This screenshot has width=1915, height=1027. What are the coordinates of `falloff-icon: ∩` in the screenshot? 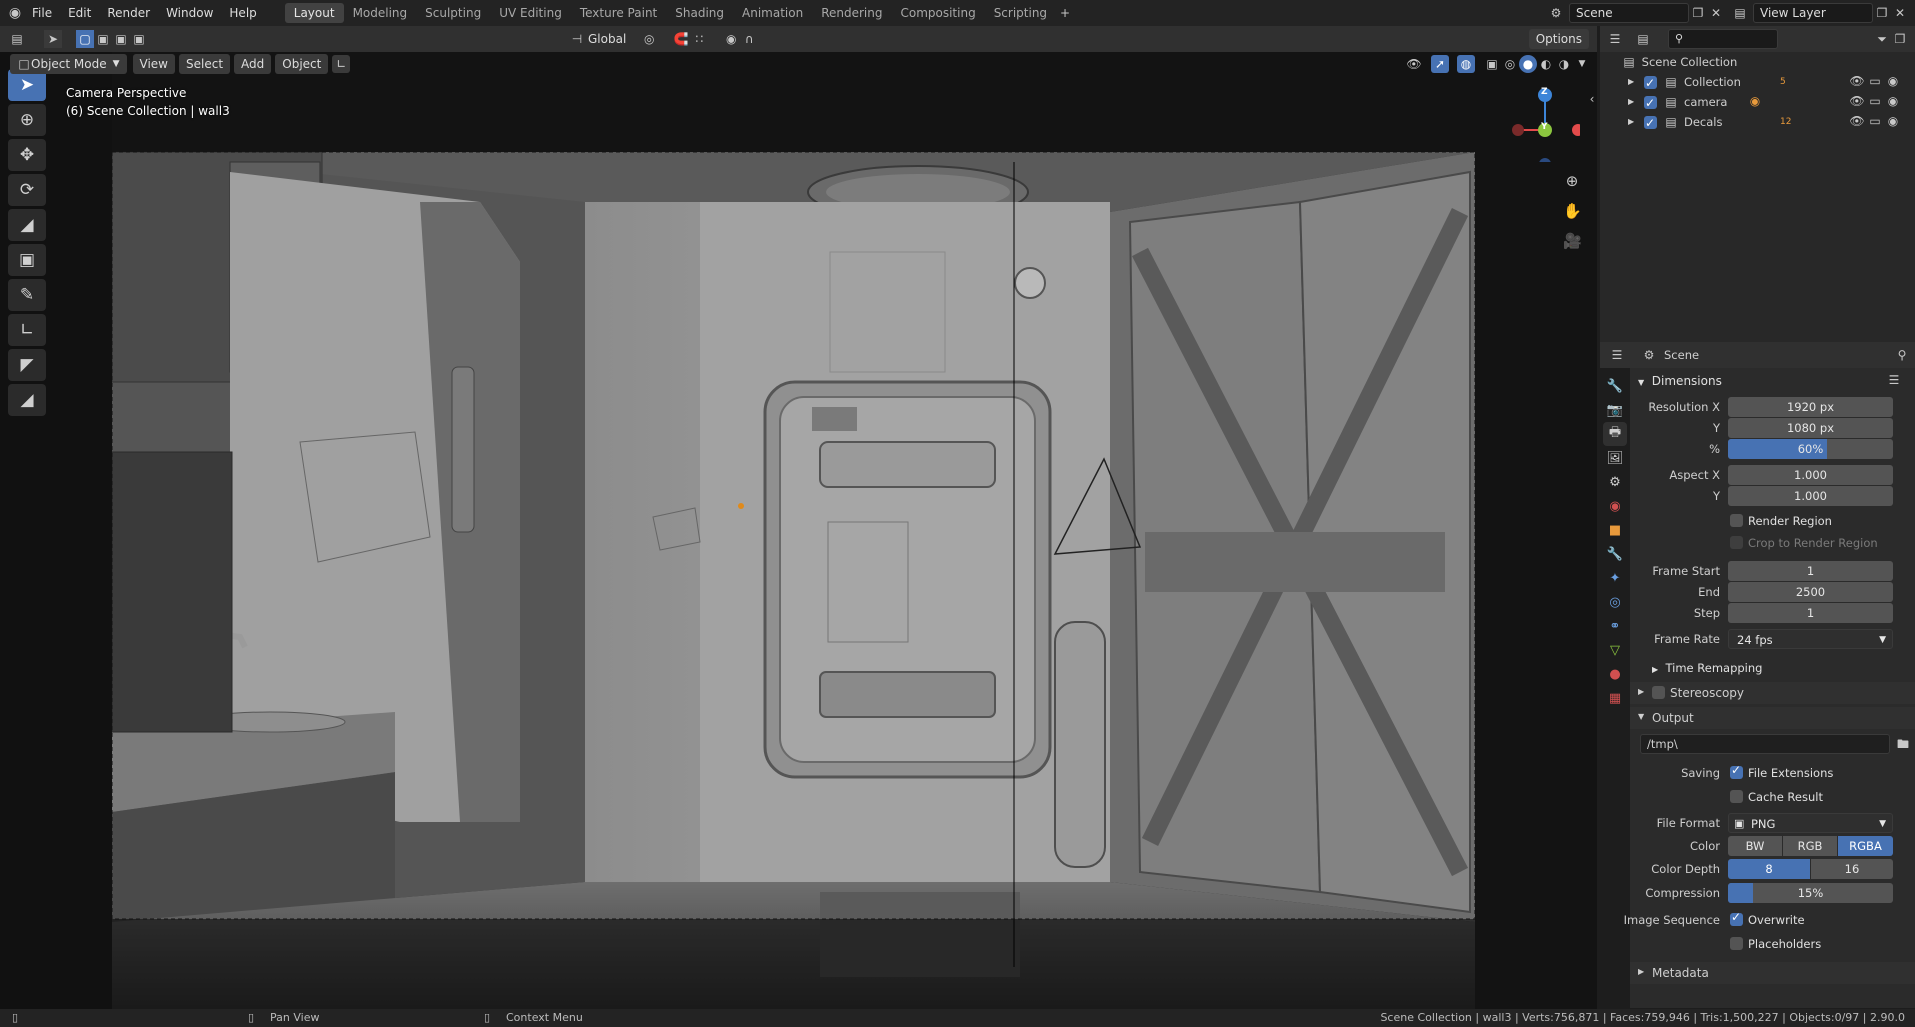 It's located at (749, 39).